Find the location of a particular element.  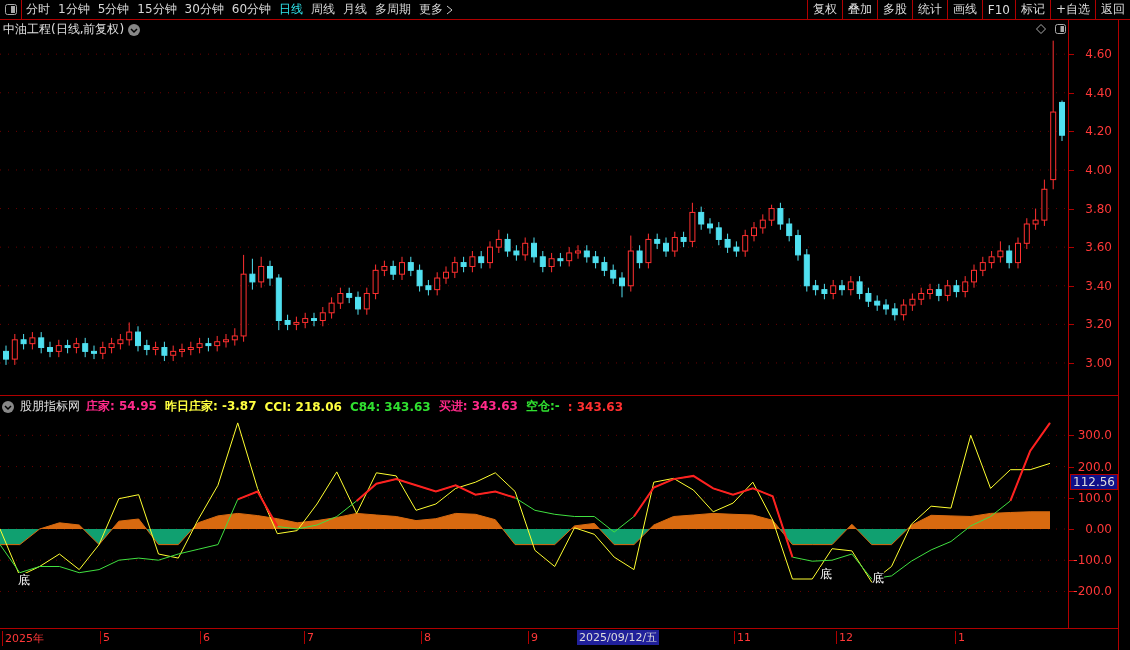

period-tab: 1分钟 is located at coordinates (74, 9).